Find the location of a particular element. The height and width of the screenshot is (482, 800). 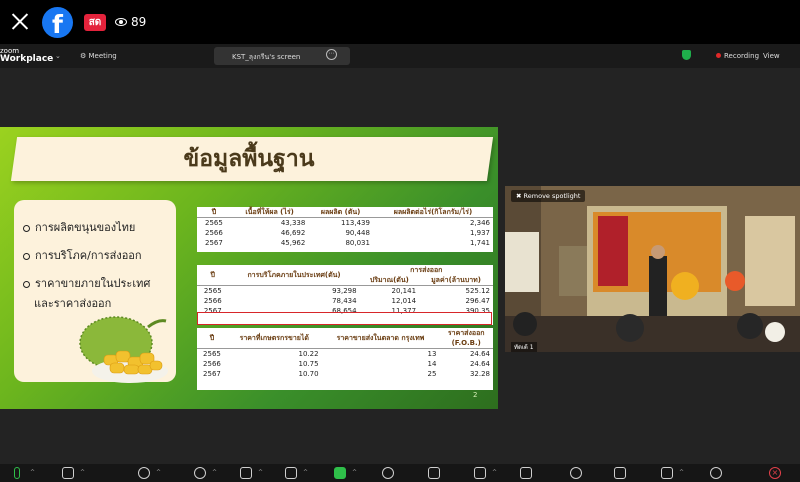

recording-label: Recording is located at coordinates (742, 56).